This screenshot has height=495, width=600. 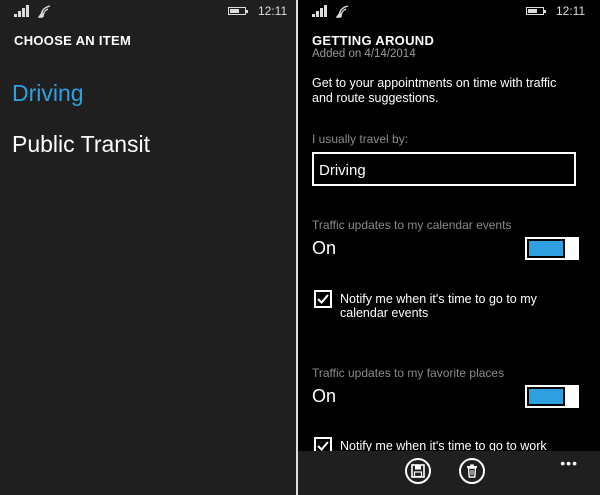 What do you see at coordinates (360, 139) in the screenshot?
I see `travel-mode-label: I usually travel by:` at bounding box center [360, 139].